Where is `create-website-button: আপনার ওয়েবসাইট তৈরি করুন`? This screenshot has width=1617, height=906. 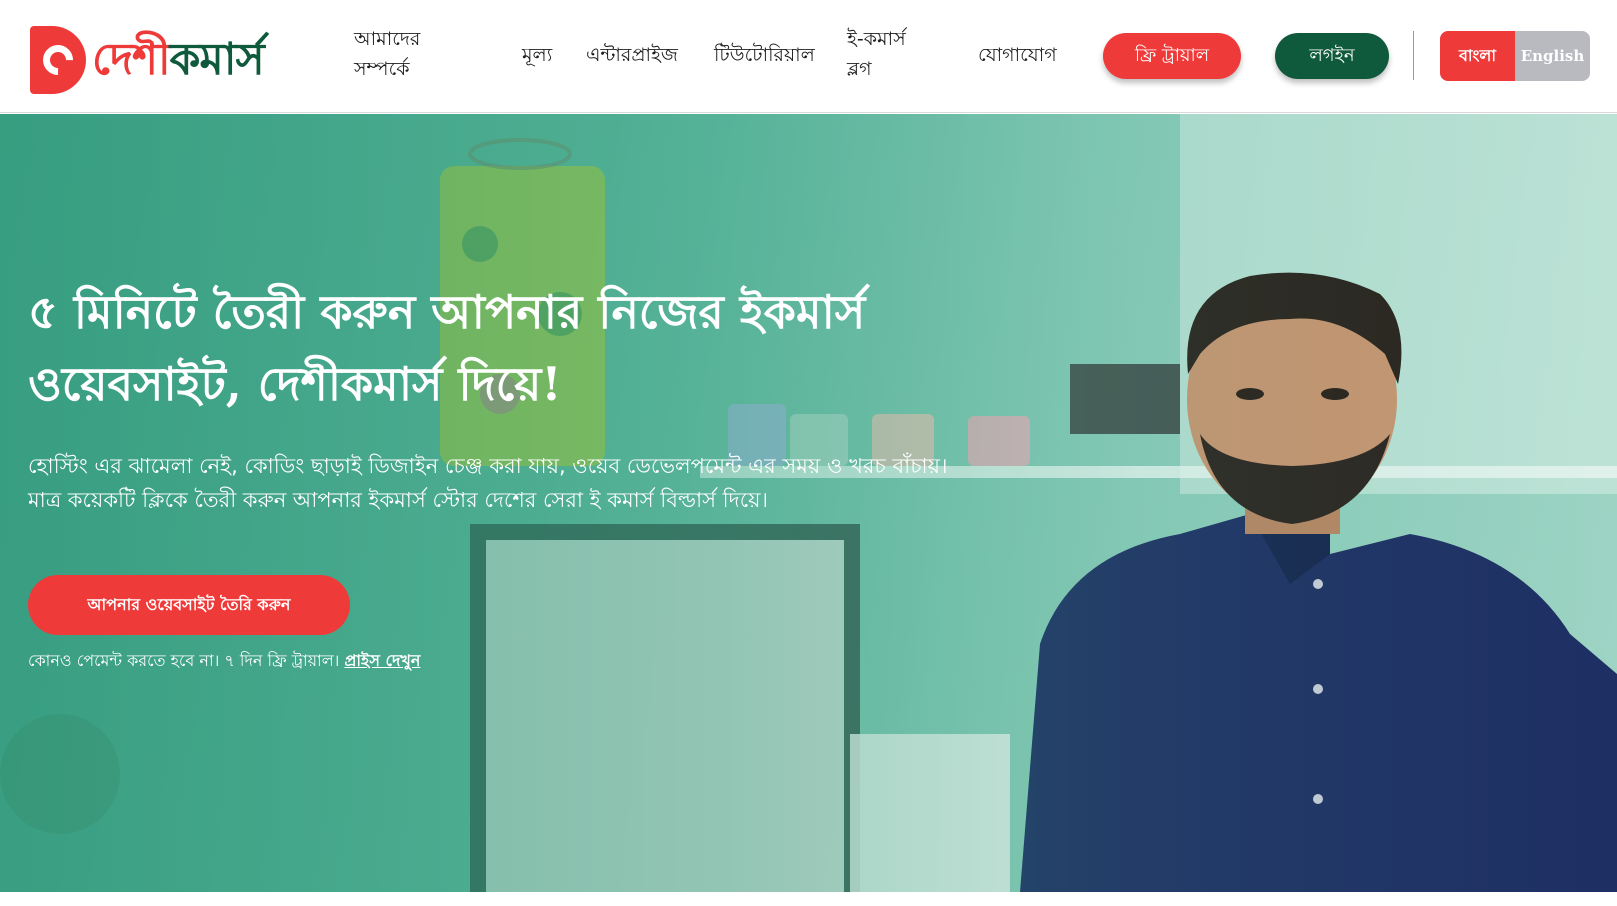 create-website-button: আপনার ওয়েবসাইট তৈরি করুন is located at coordinates (189, 605).